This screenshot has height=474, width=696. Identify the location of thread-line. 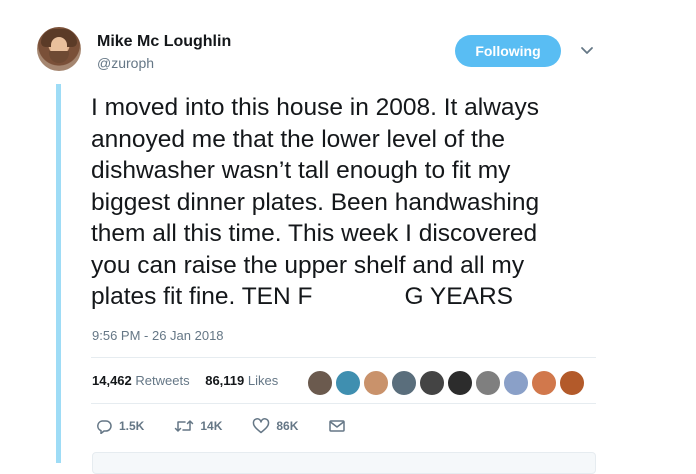
(58, 273).